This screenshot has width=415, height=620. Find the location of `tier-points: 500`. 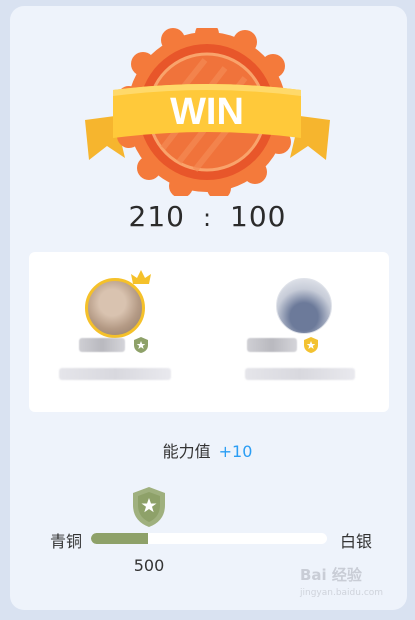

tier-points: 500 is located at coordinates (149, 565).